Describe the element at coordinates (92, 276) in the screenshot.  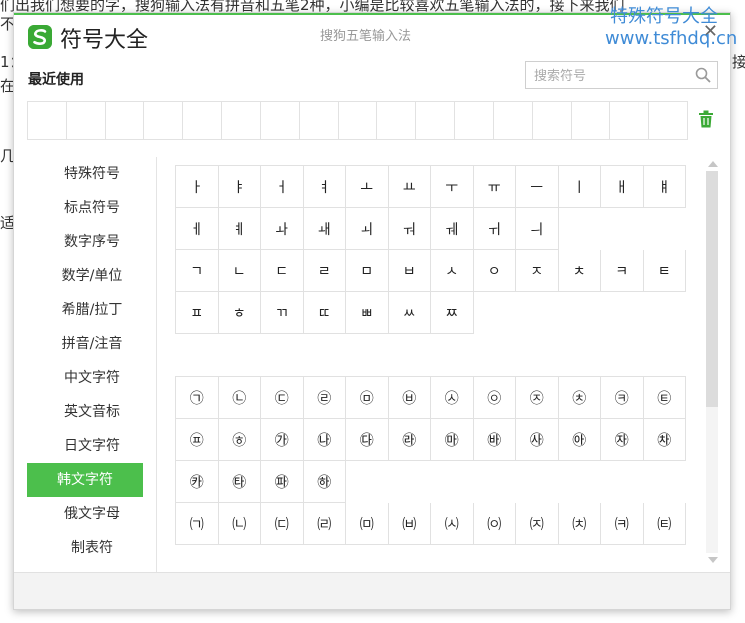
I see `sidebar-item-math-unit: 数学/单位` at that location.